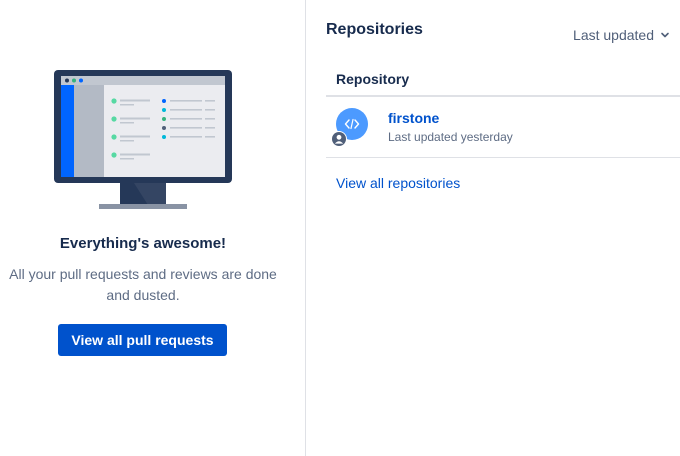 This screenshot has height=456, width=680. What do you see at coordinates (373, 79) in the screenshot?
I see `repository-column-label: Repository` at bounding box center [373, 79].